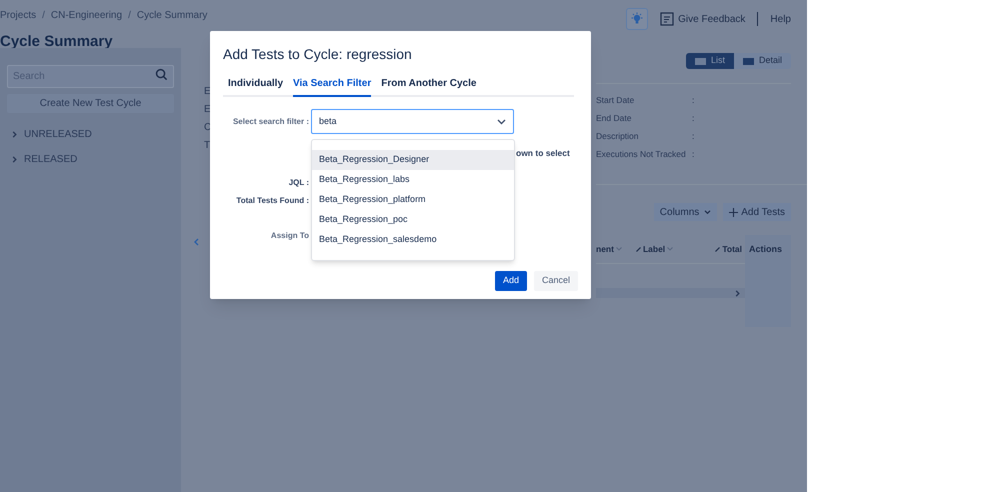 This screenshot has height=492, width=999. What do you see at coordinates (780, 19) in the screenshot?
I see `help-link: Help` at bounding box center [780, 19].